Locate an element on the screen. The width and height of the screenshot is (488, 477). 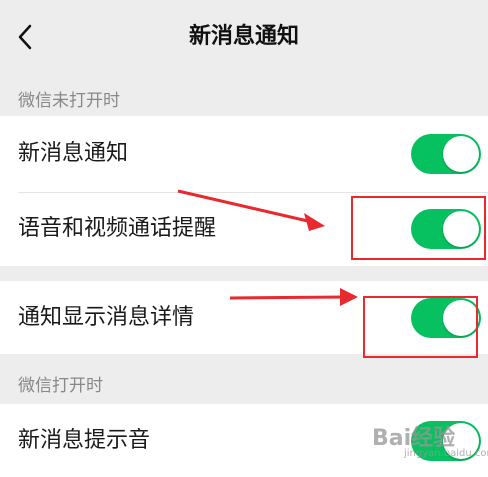
setting-label: 语音和视频通话提醒 is located at coordinates (117, 228).